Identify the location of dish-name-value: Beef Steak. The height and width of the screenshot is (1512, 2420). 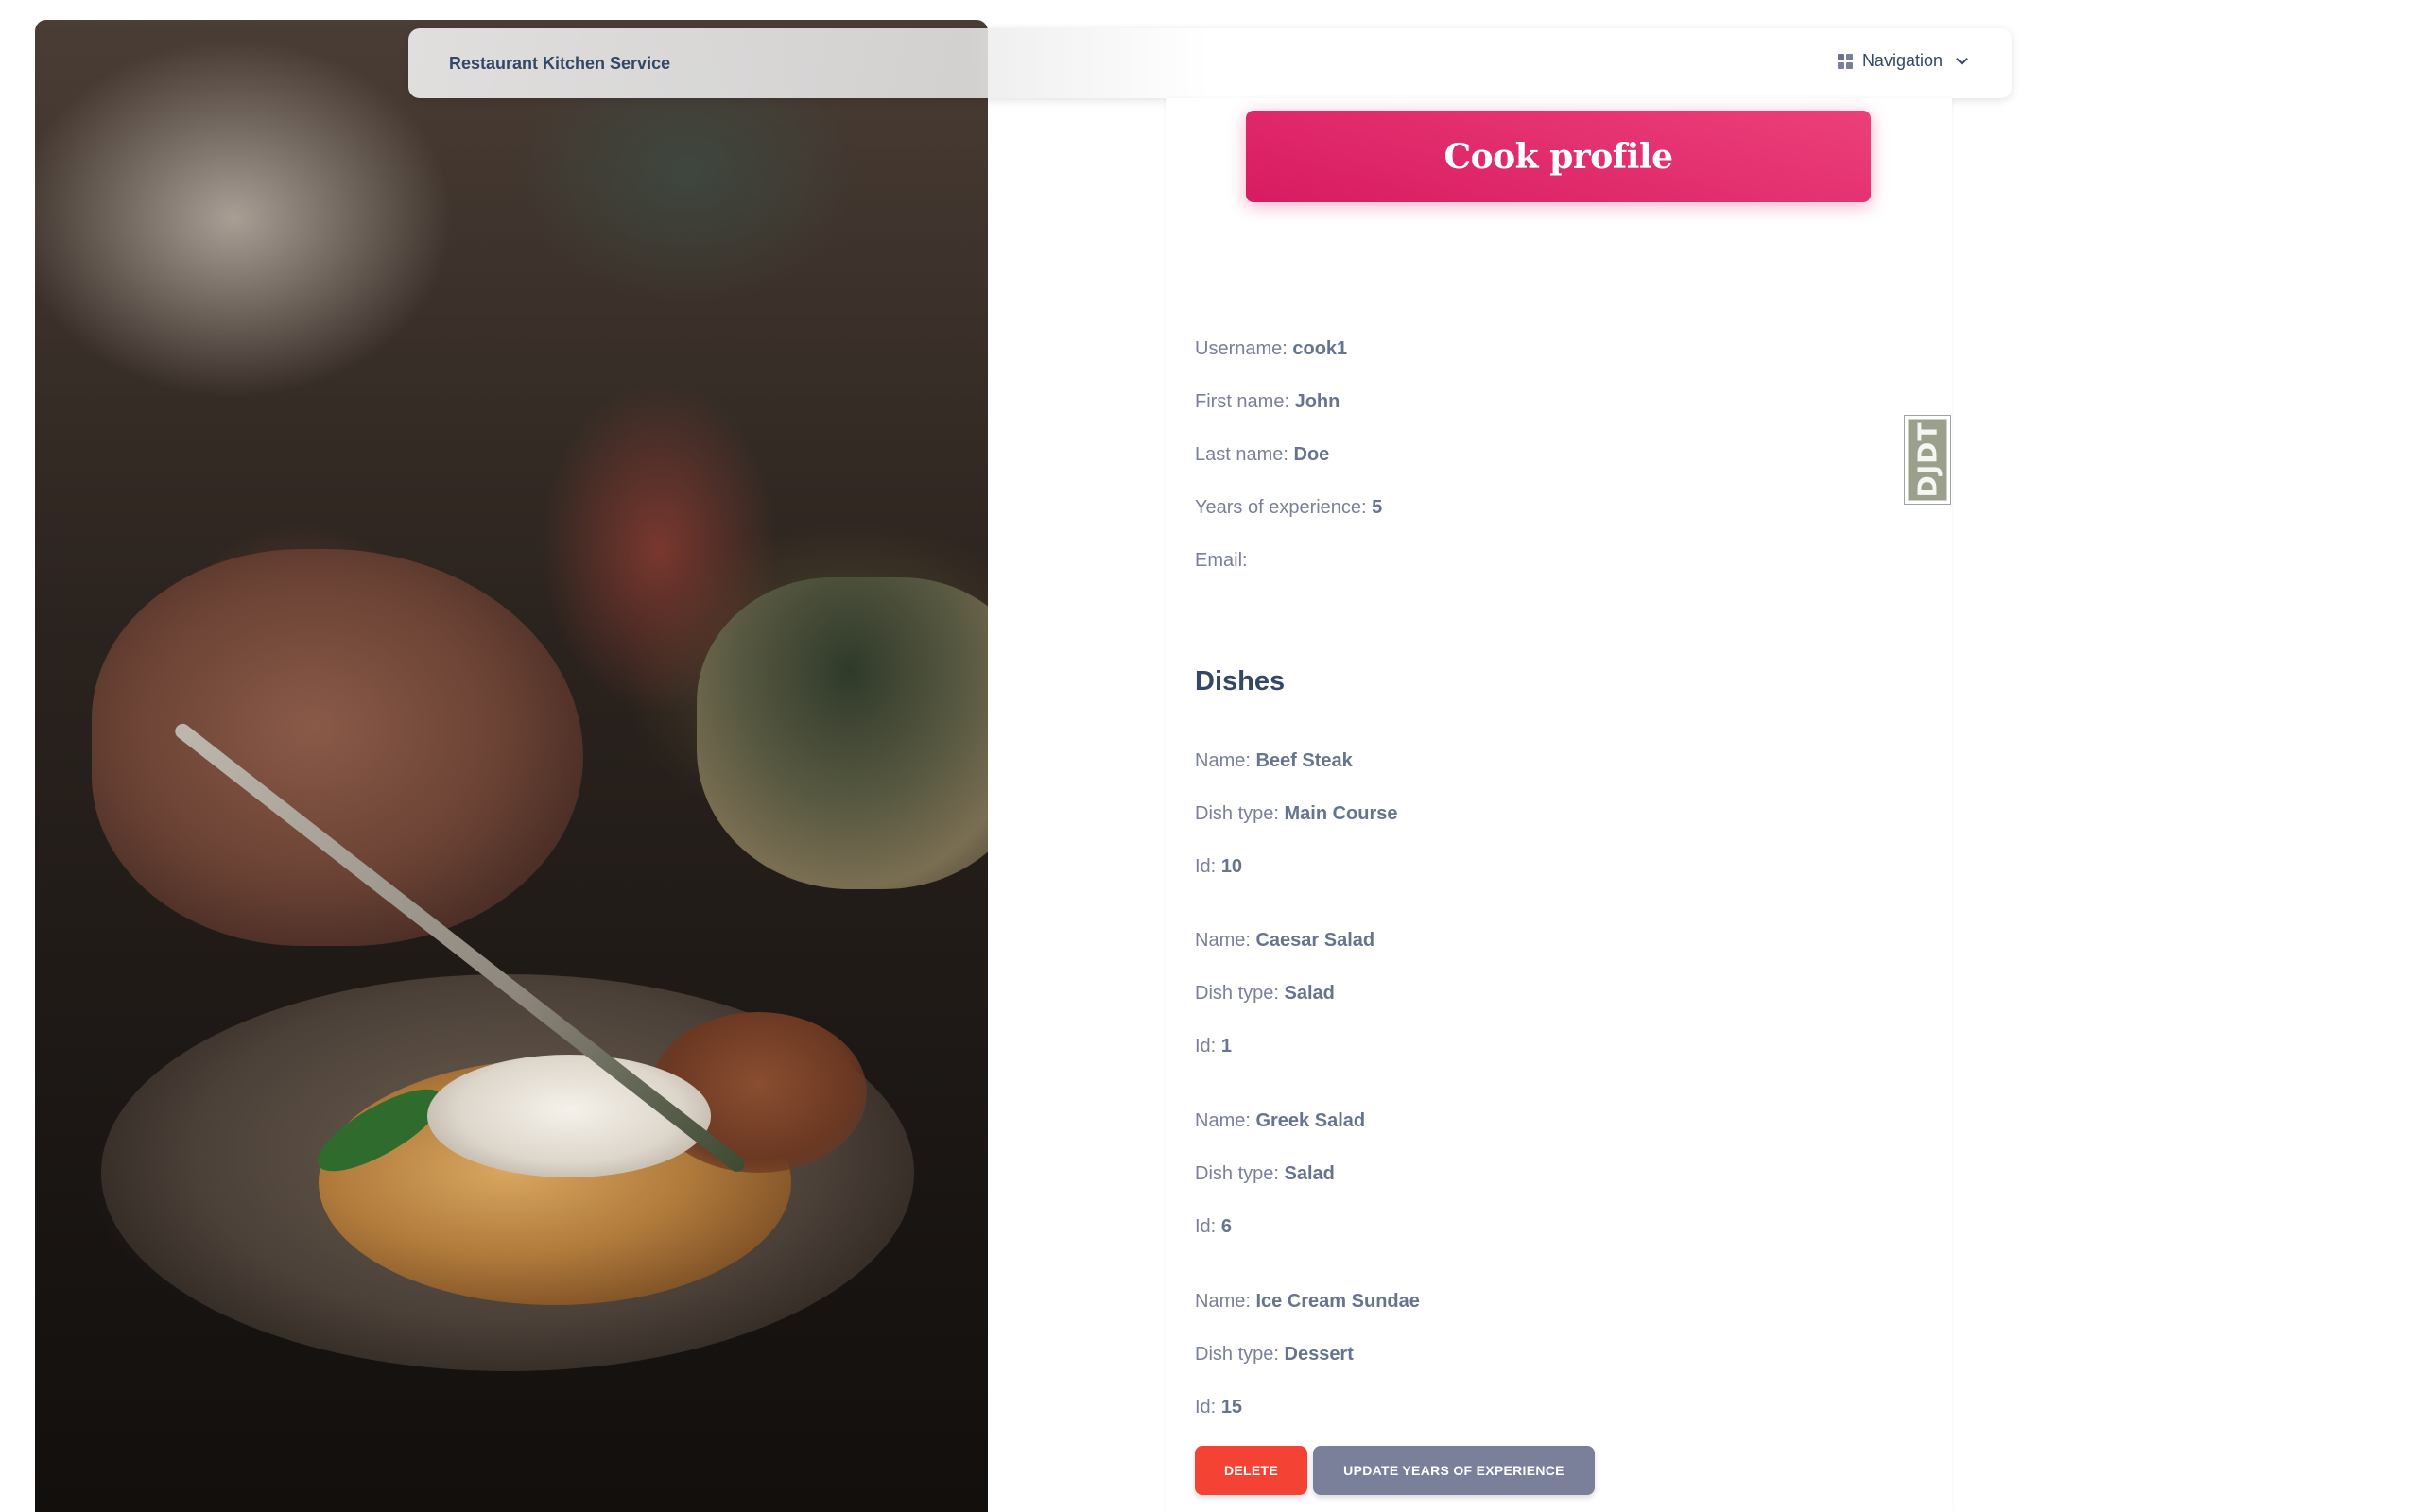
(1304, 760).